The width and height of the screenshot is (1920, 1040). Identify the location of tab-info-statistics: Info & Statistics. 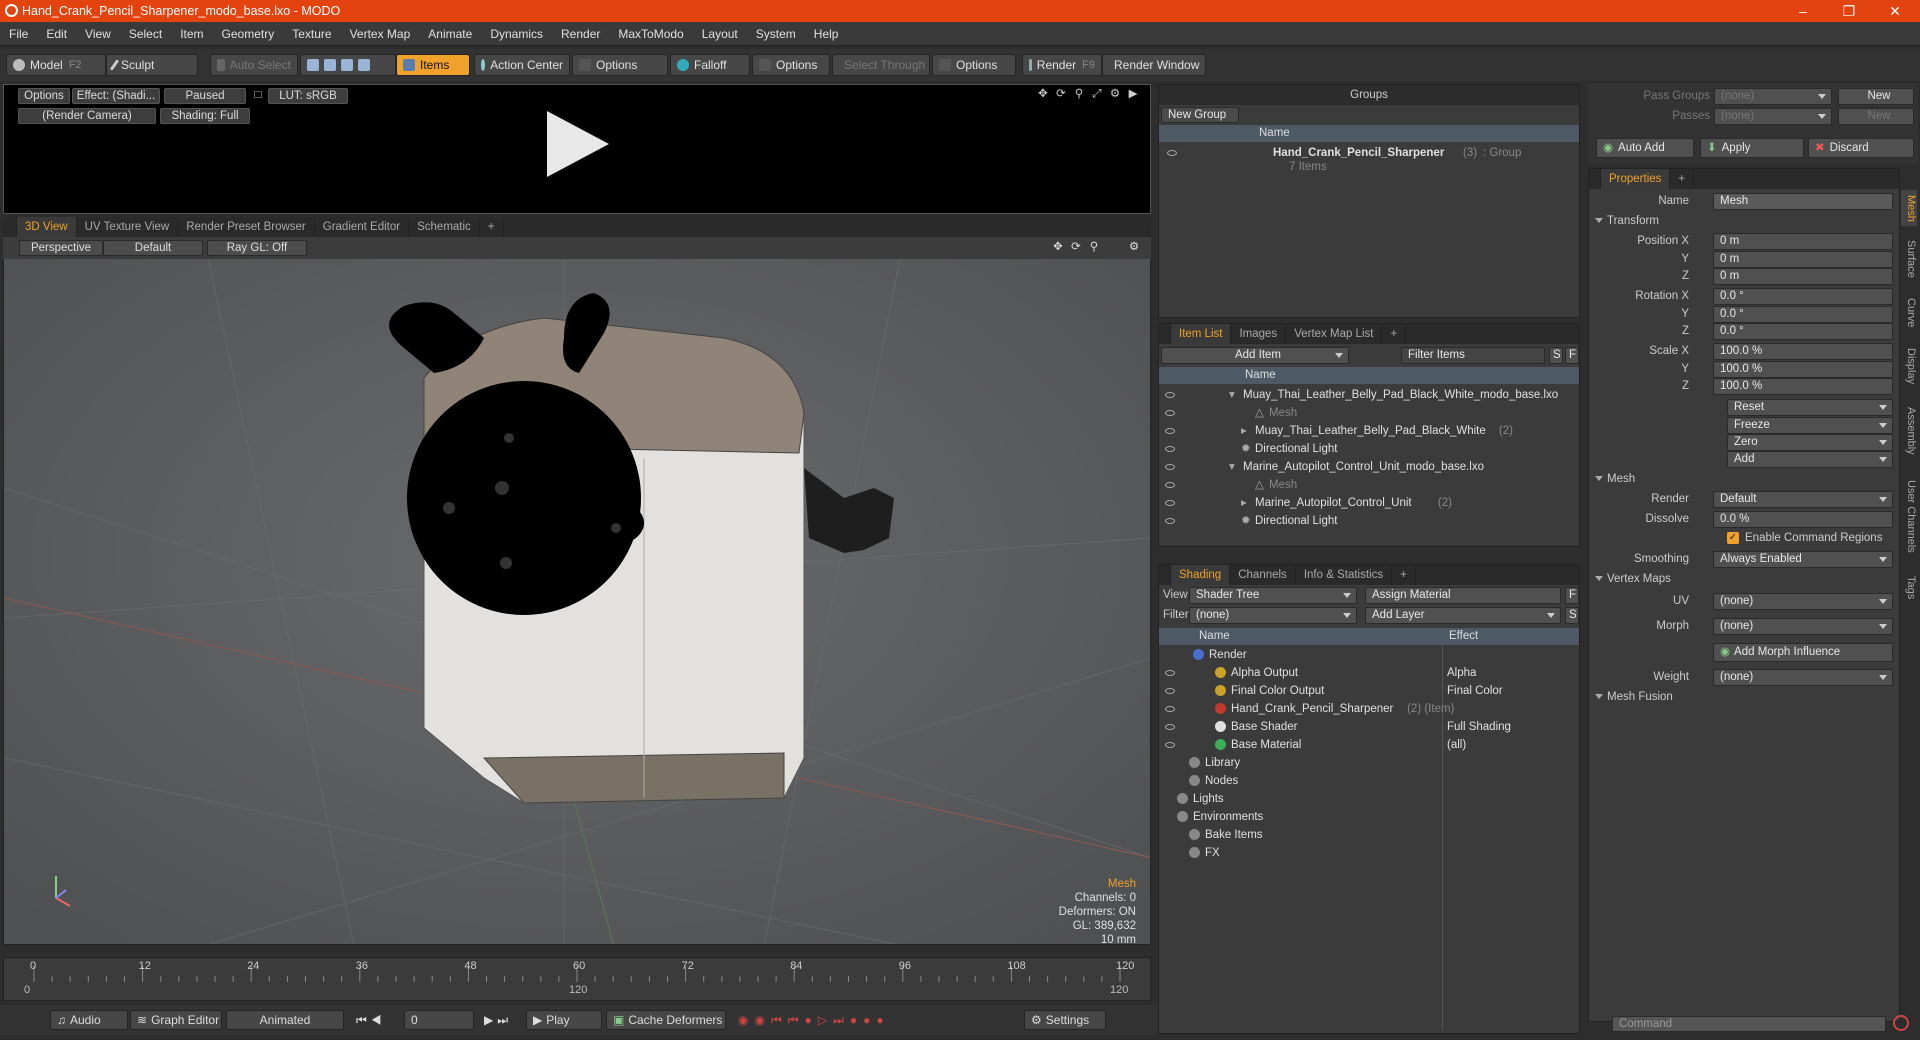
(1344, 575).